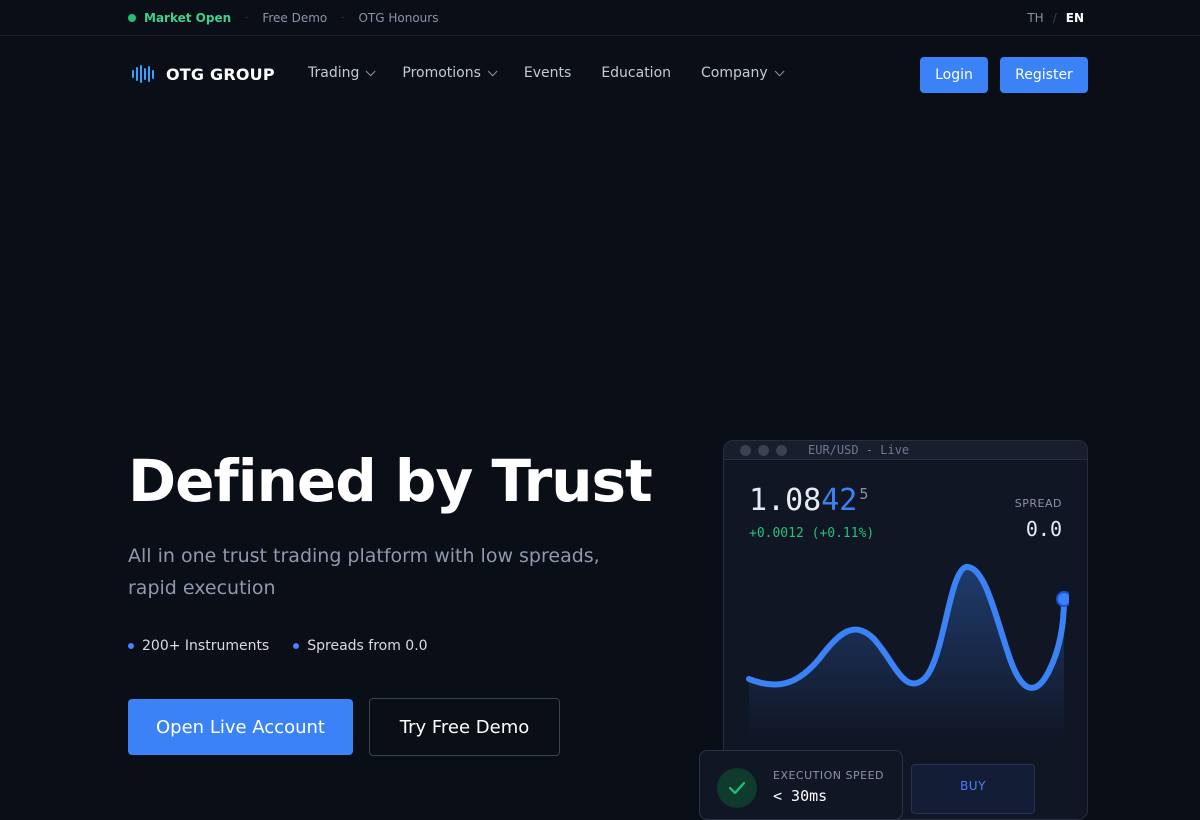  I want to click on nav-item-label: Education, so click(636, 73).